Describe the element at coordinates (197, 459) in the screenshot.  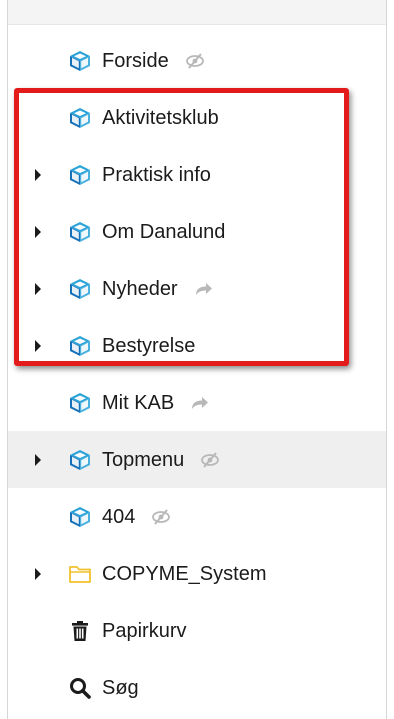
I see `tree-node-topmenu: Topmenu` at that location.